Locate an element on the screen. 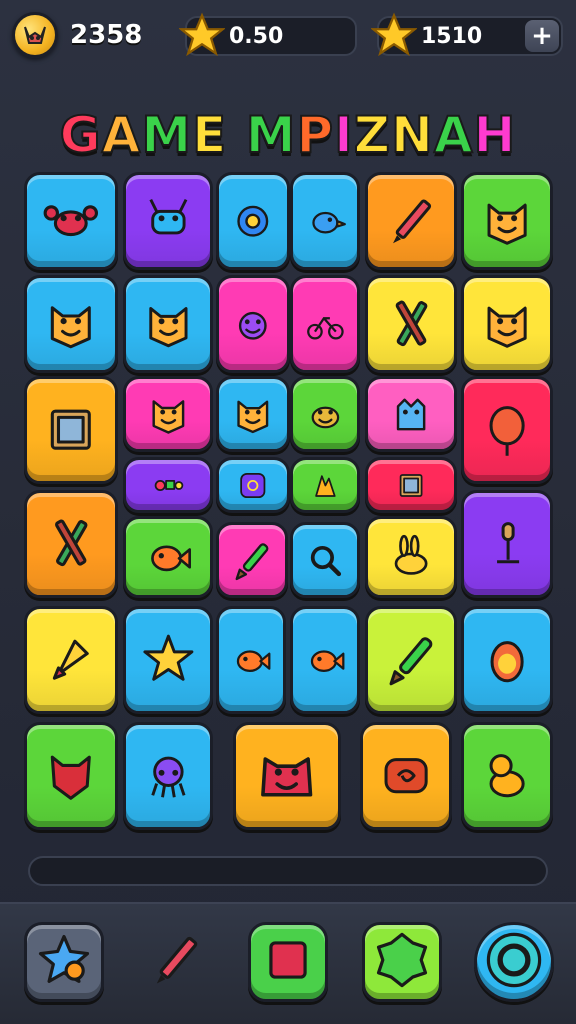 The height and width of the screenshot is (1024, 576). sculpture-icon is located at coordinates (325, 485).